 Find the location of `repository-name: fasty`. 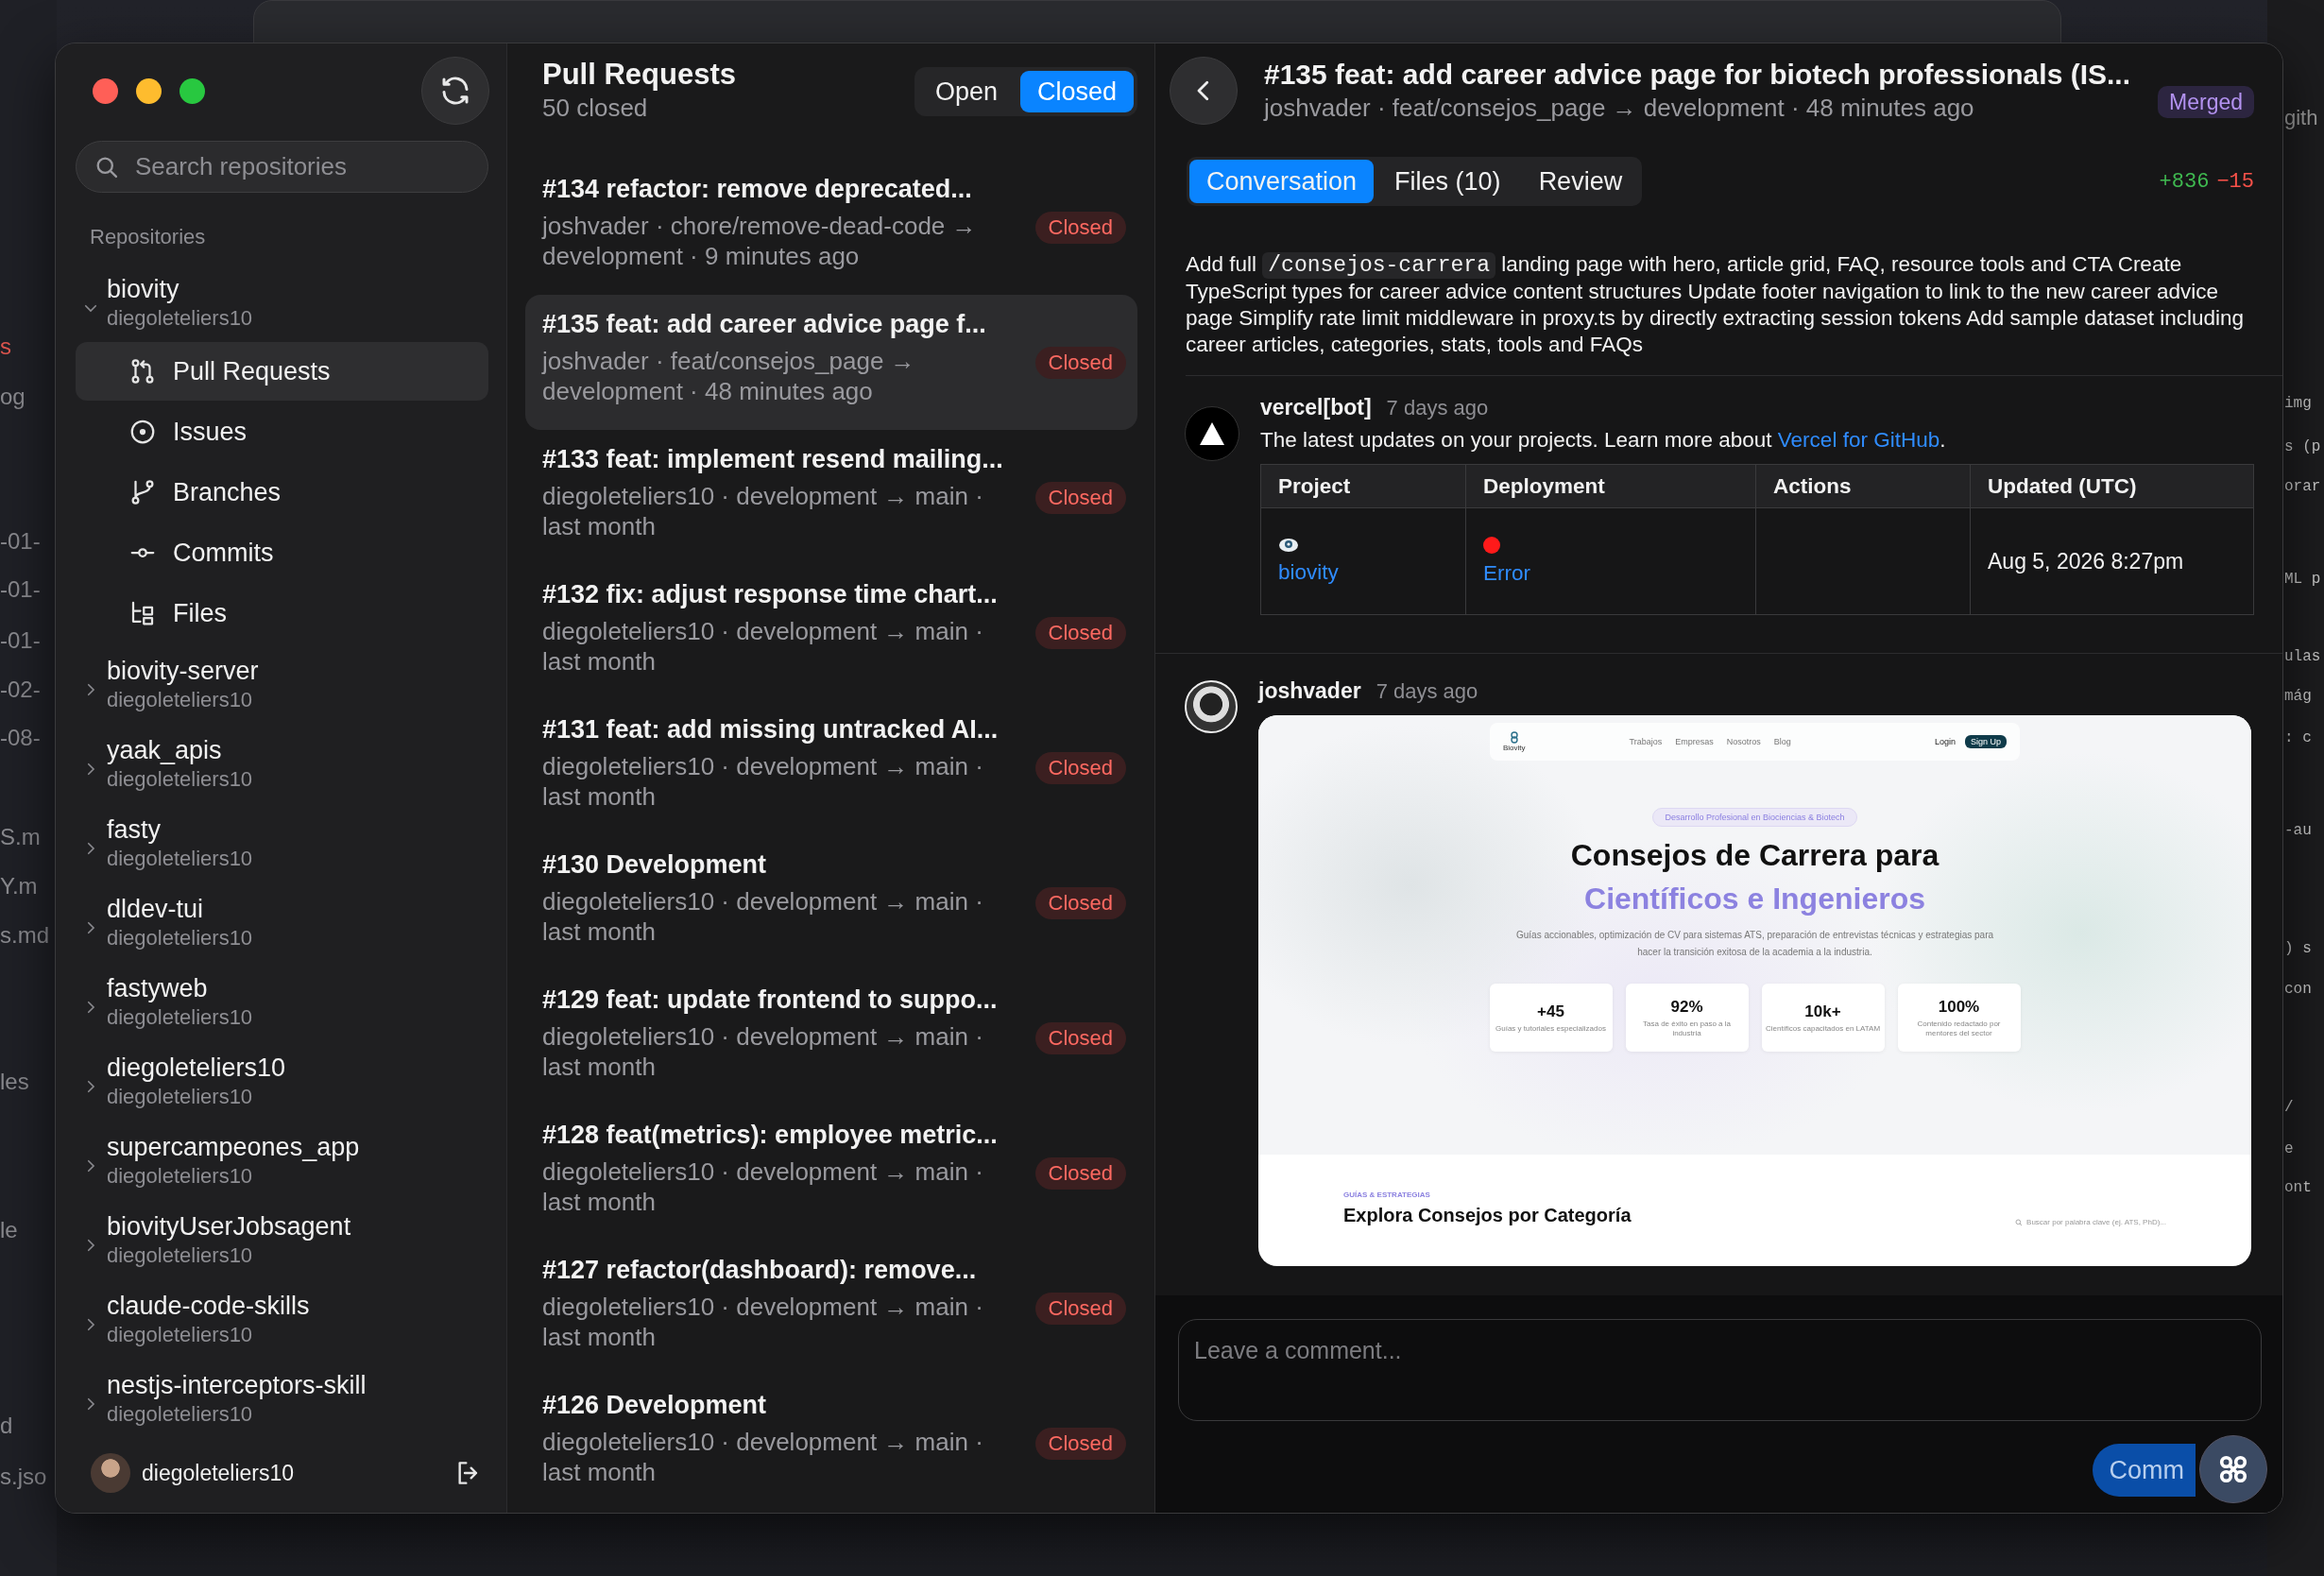

repository-name: fasty is located at coordinates (180, 830).